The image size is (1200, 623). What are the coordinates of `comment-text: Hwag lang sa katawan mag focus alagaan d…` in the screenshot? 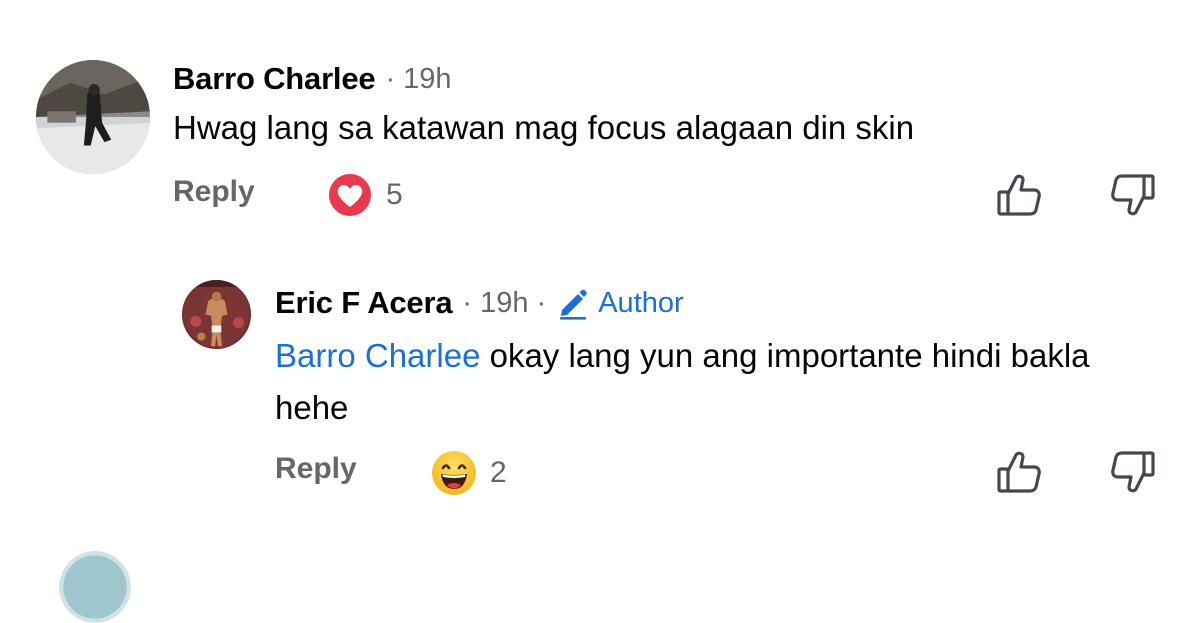 It's located at (544, 127).